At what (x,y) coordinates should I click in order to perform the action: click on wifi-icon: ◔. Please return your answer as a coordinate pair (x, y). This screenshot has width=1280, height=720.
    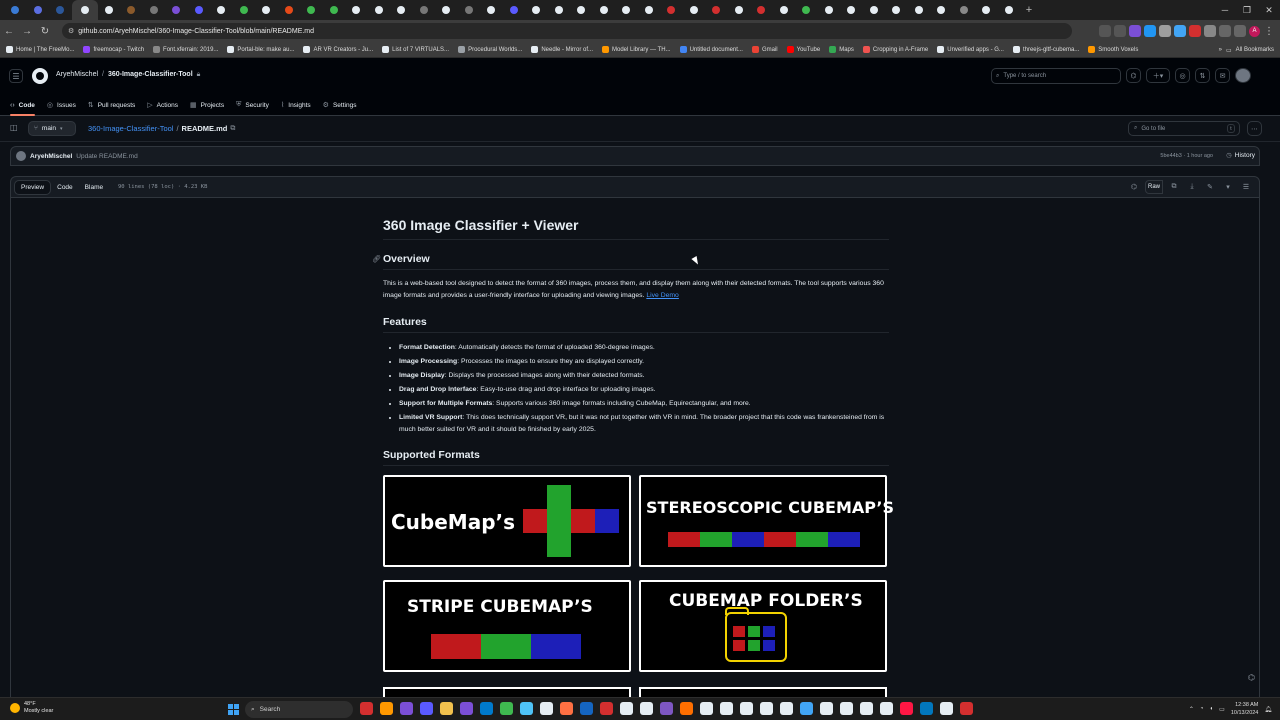
    Looking at the image, I should click on (1202, 709).